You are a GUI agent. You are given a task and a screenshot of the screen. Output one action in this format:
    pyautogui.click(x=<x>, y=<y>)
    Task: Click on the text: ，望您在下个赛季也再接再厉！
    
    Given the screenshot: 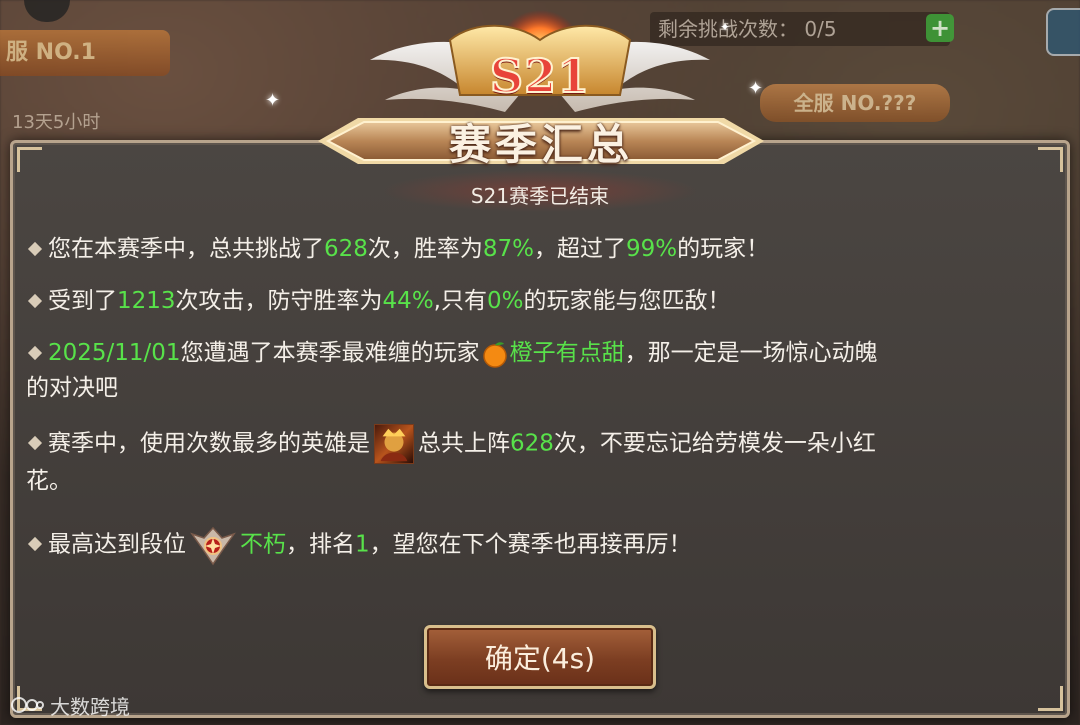 What is the action you would take?
    pyautogui.click(x=530, y=544)
    